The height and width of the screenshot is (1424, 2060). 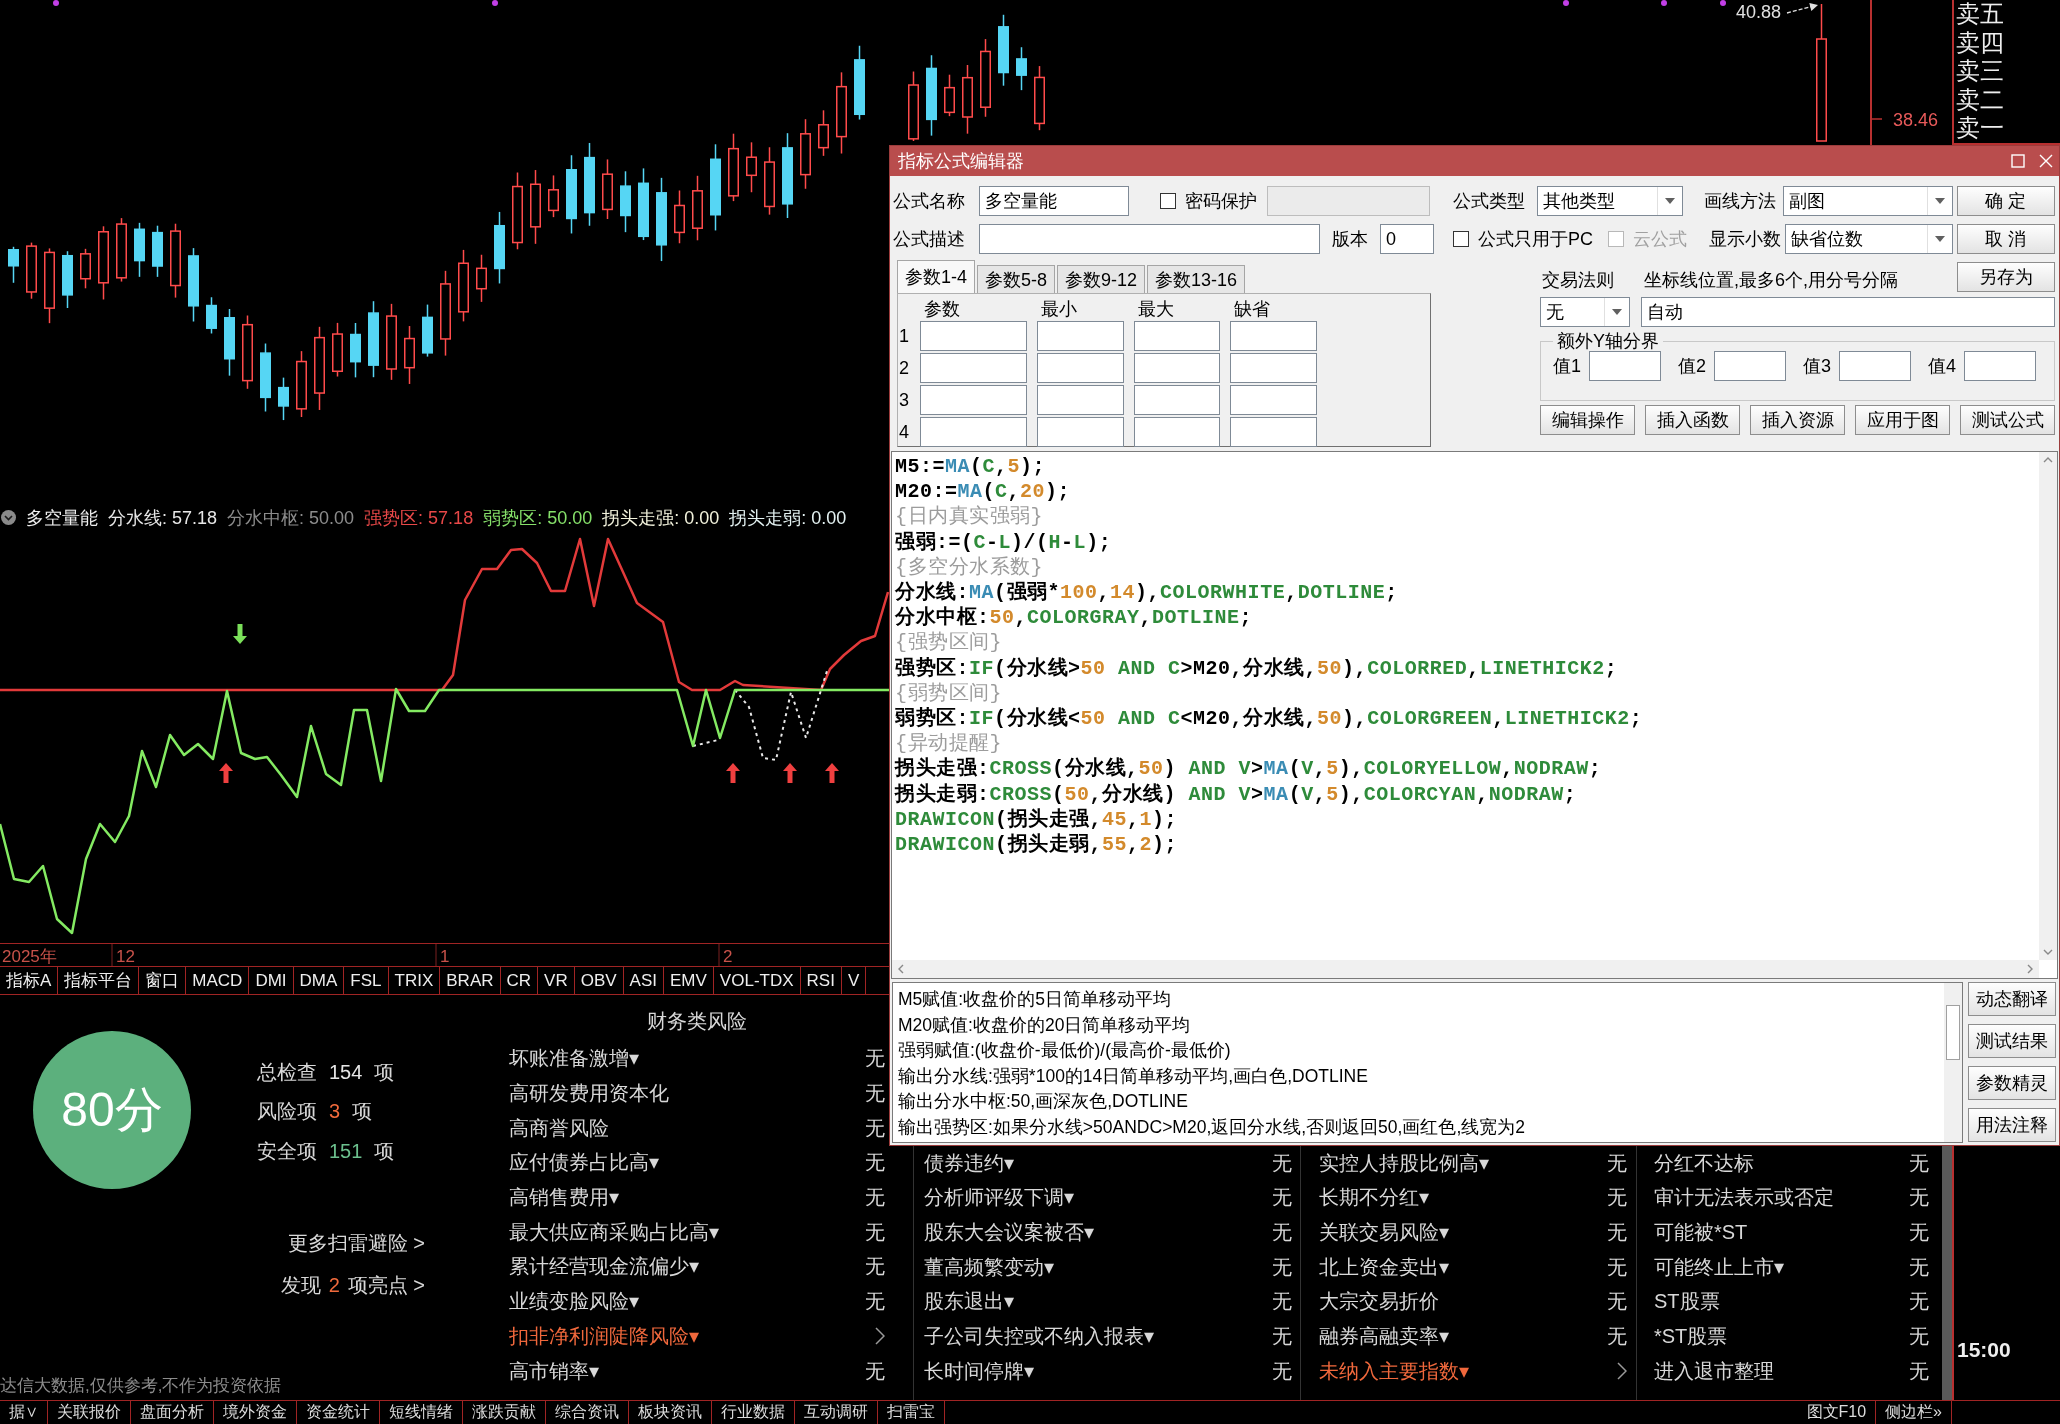 I want to click on scrollbar, so click(x=1947, y=1273).